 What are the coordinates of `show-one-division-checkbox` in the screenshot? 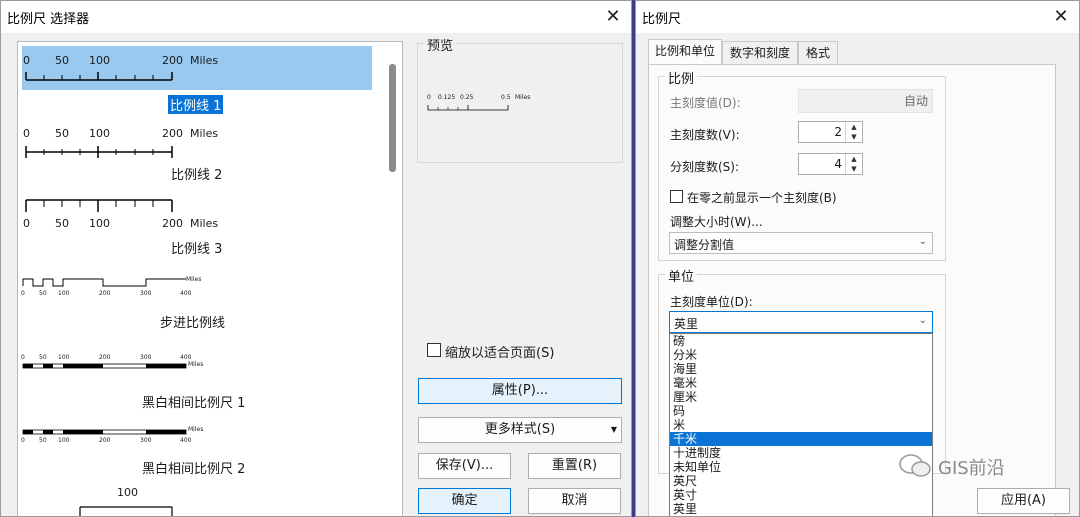 It's located at (676, 196).